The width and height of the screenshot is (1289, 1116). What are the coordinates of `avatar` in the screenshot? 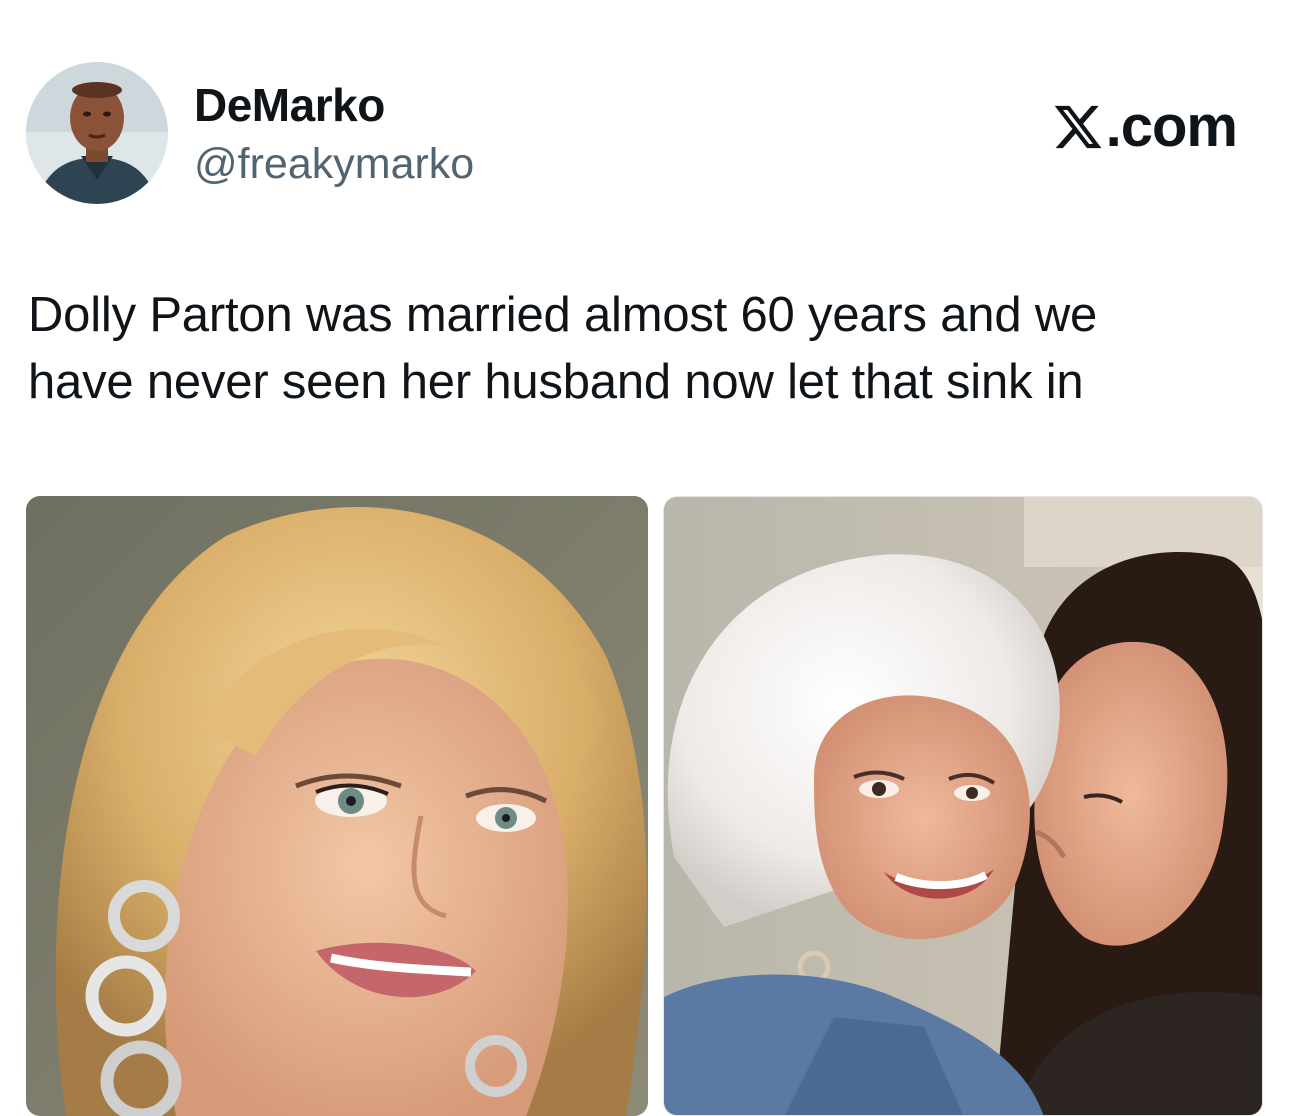 It's located at (97, 133).